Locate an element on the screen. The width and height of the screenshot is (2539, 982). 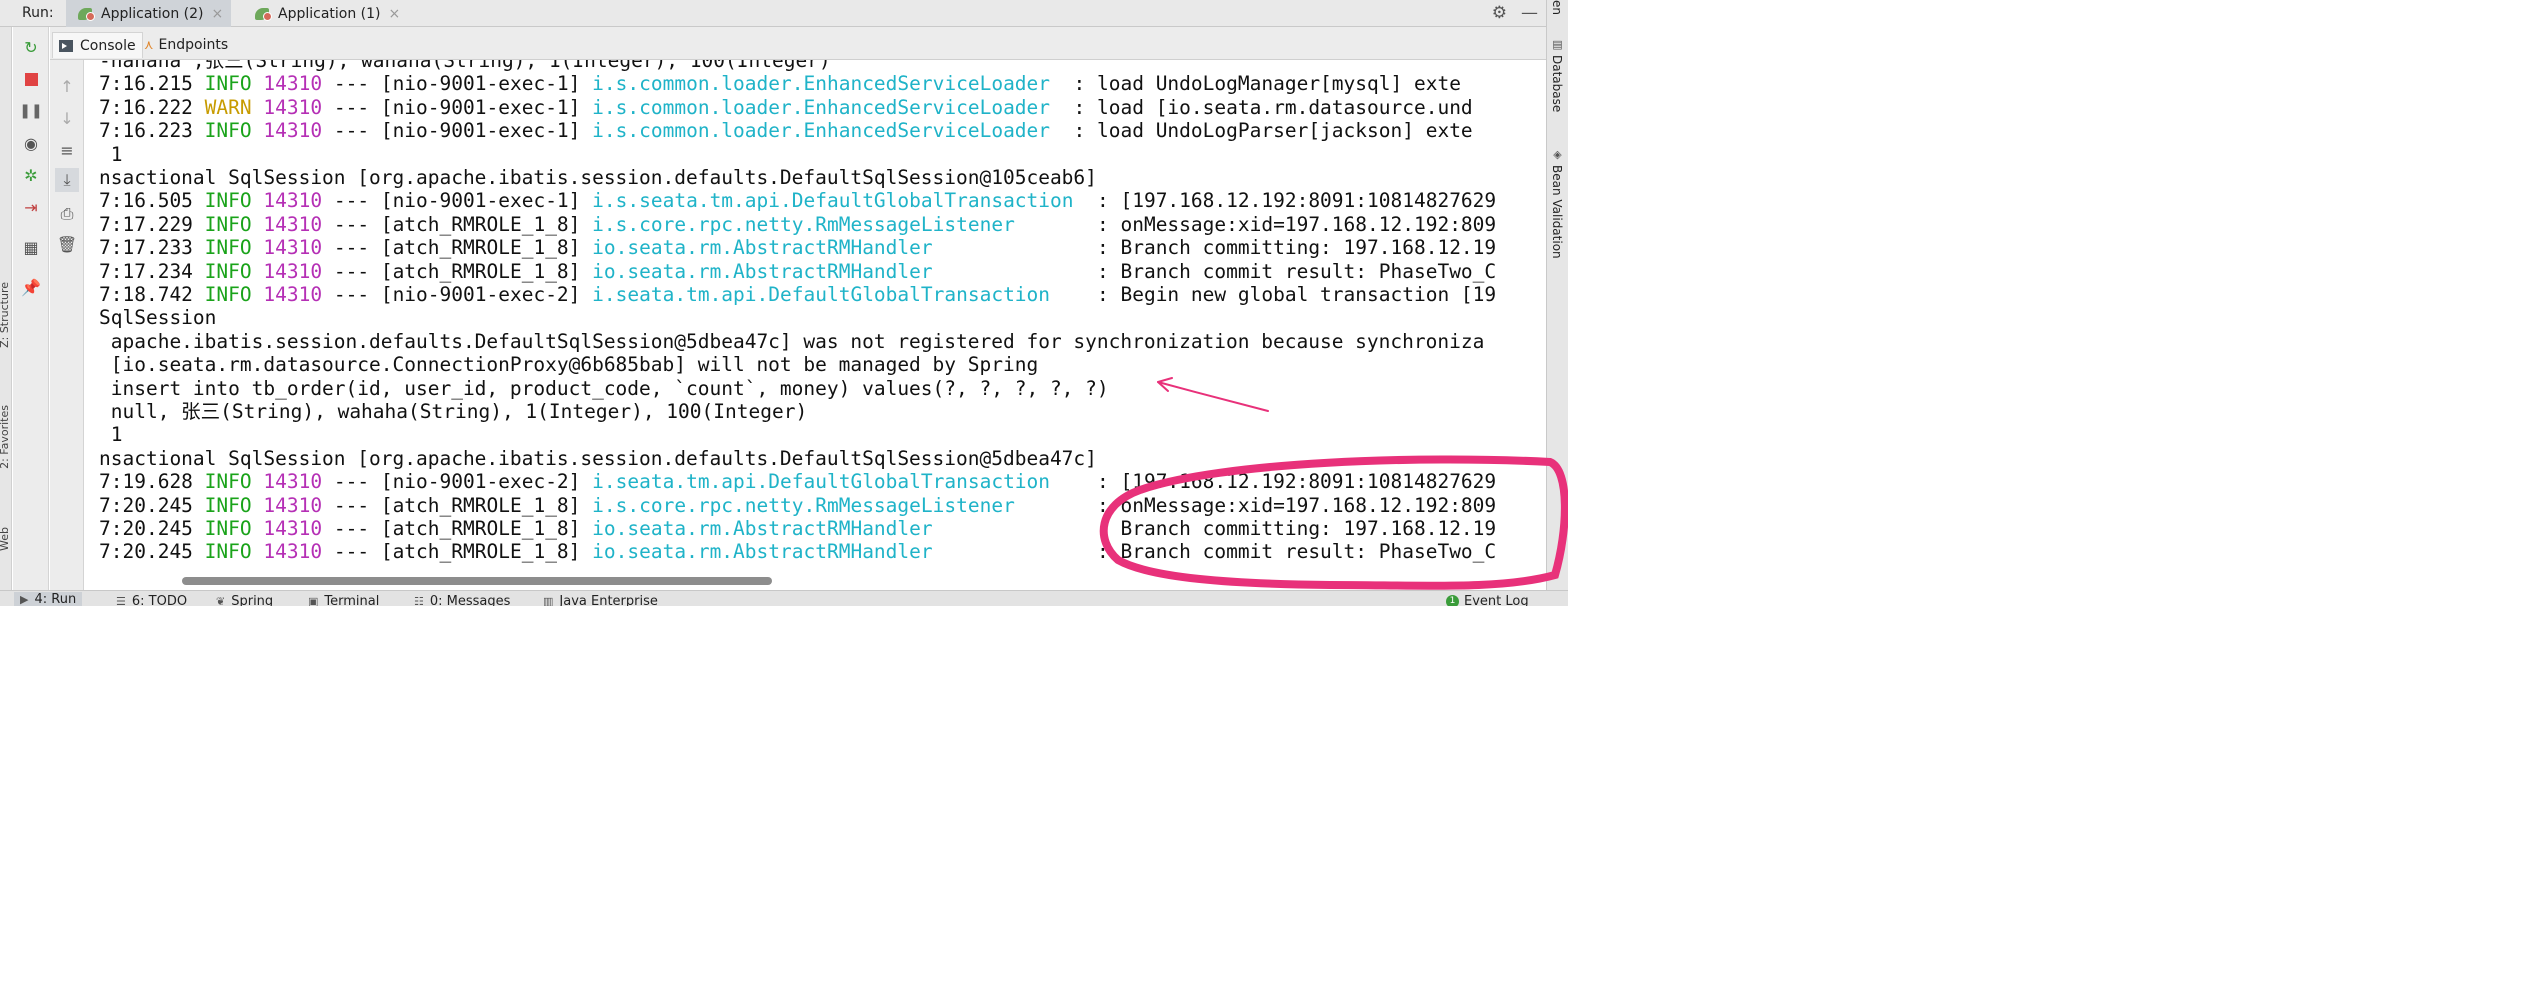
log-time: 7:17.234 is located at coordinates (146, 271).